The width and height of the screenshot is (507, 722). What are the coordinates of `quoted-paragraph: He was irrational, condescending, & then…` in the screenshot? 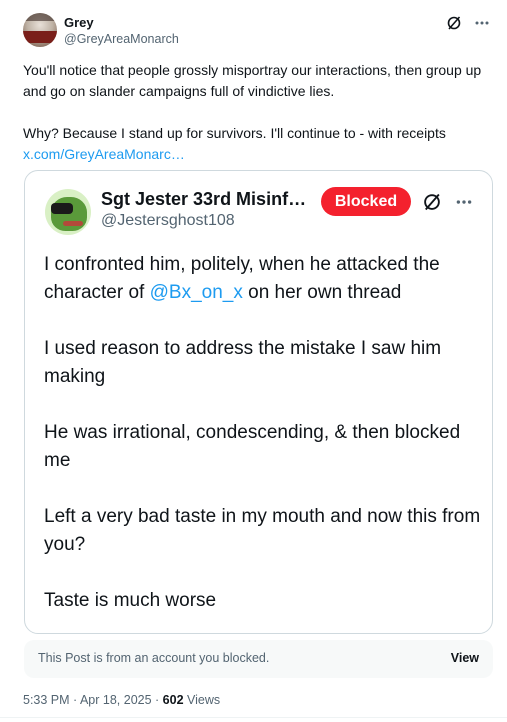 It's located at (252, 446).